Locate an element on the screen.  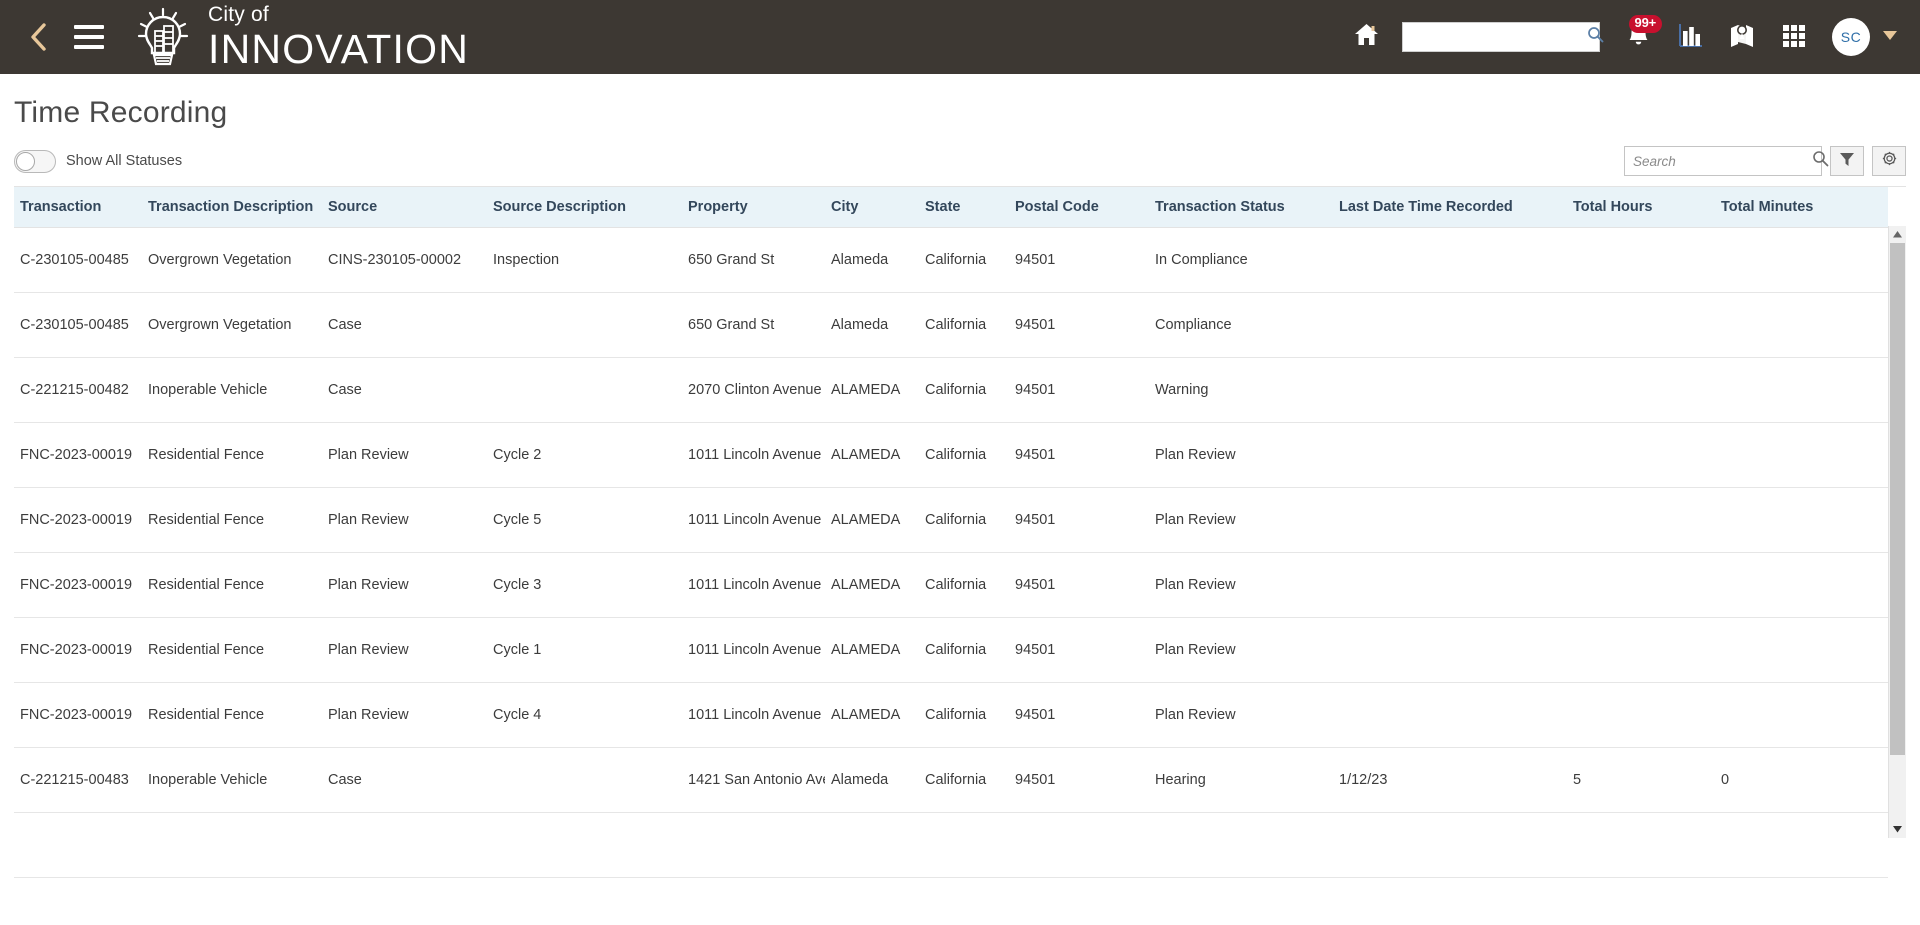
cell-last-date-time-recorded: 1/12/23 is located at coordinates (1450, 780).